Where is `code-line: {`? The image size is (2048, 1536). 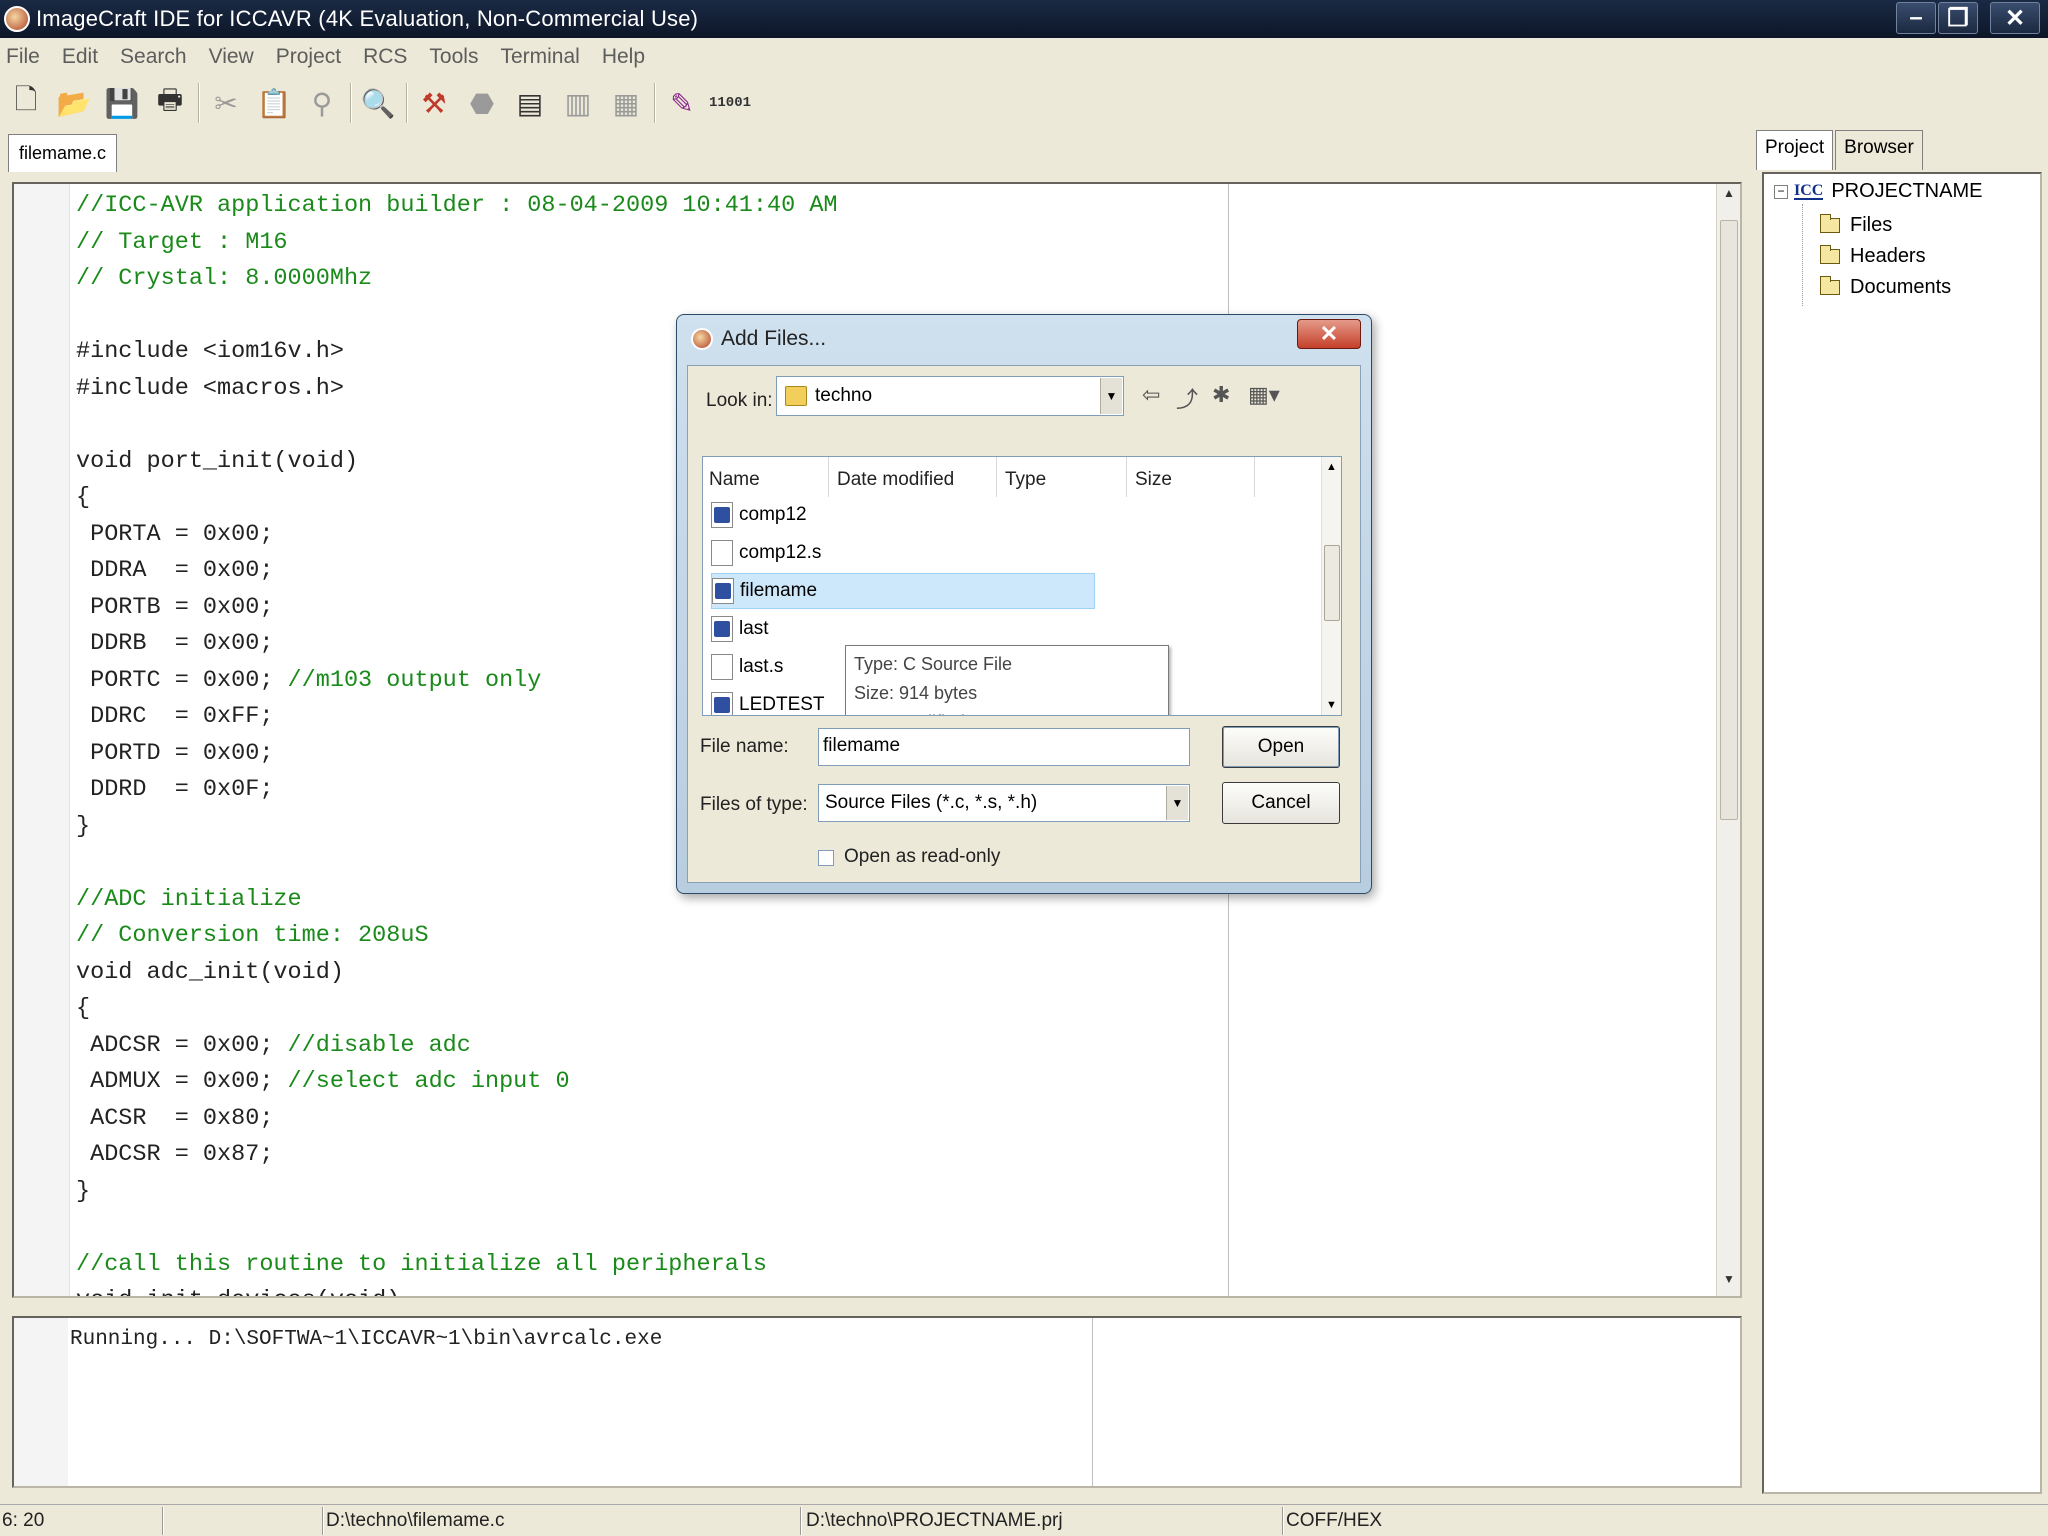 code-line: { is located at coordinates (83, 1008).